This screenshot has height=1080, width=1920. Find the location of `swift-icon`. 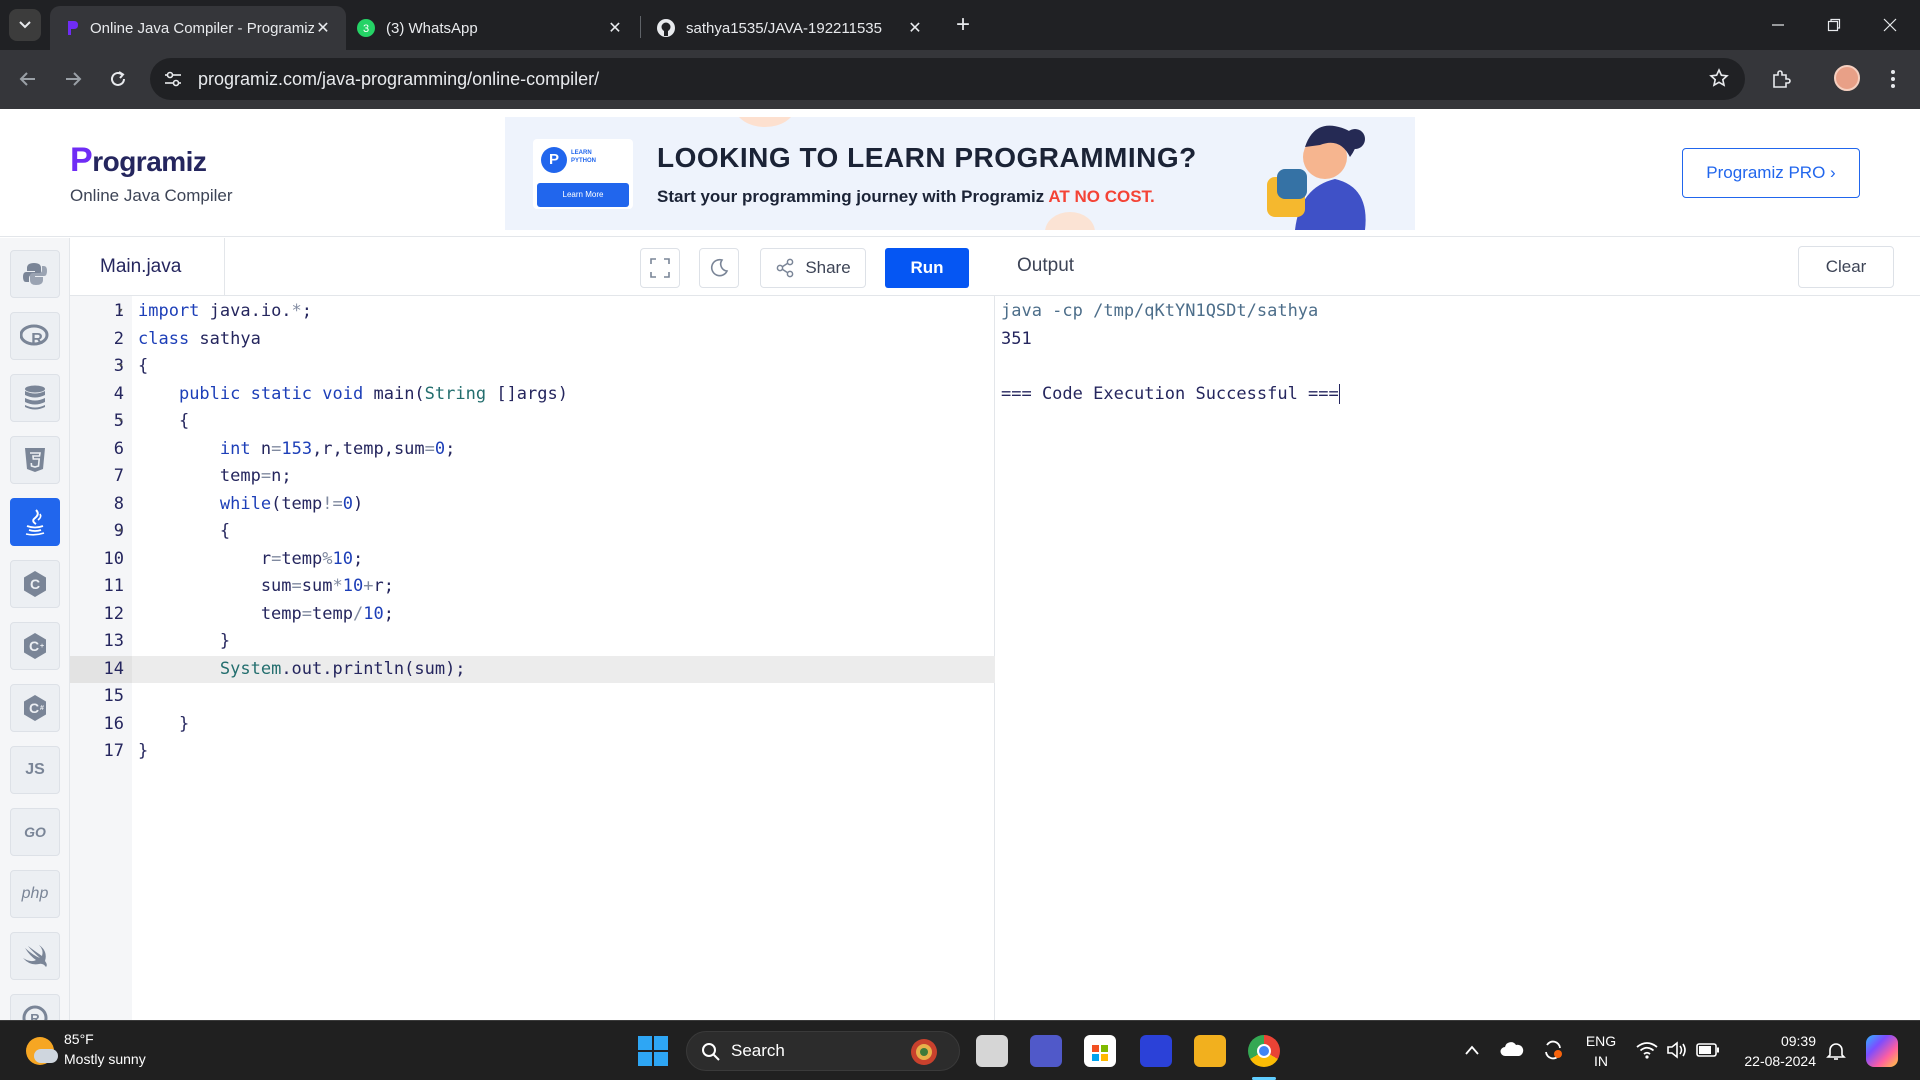

swift-icon is located at coordinates (35, 956).